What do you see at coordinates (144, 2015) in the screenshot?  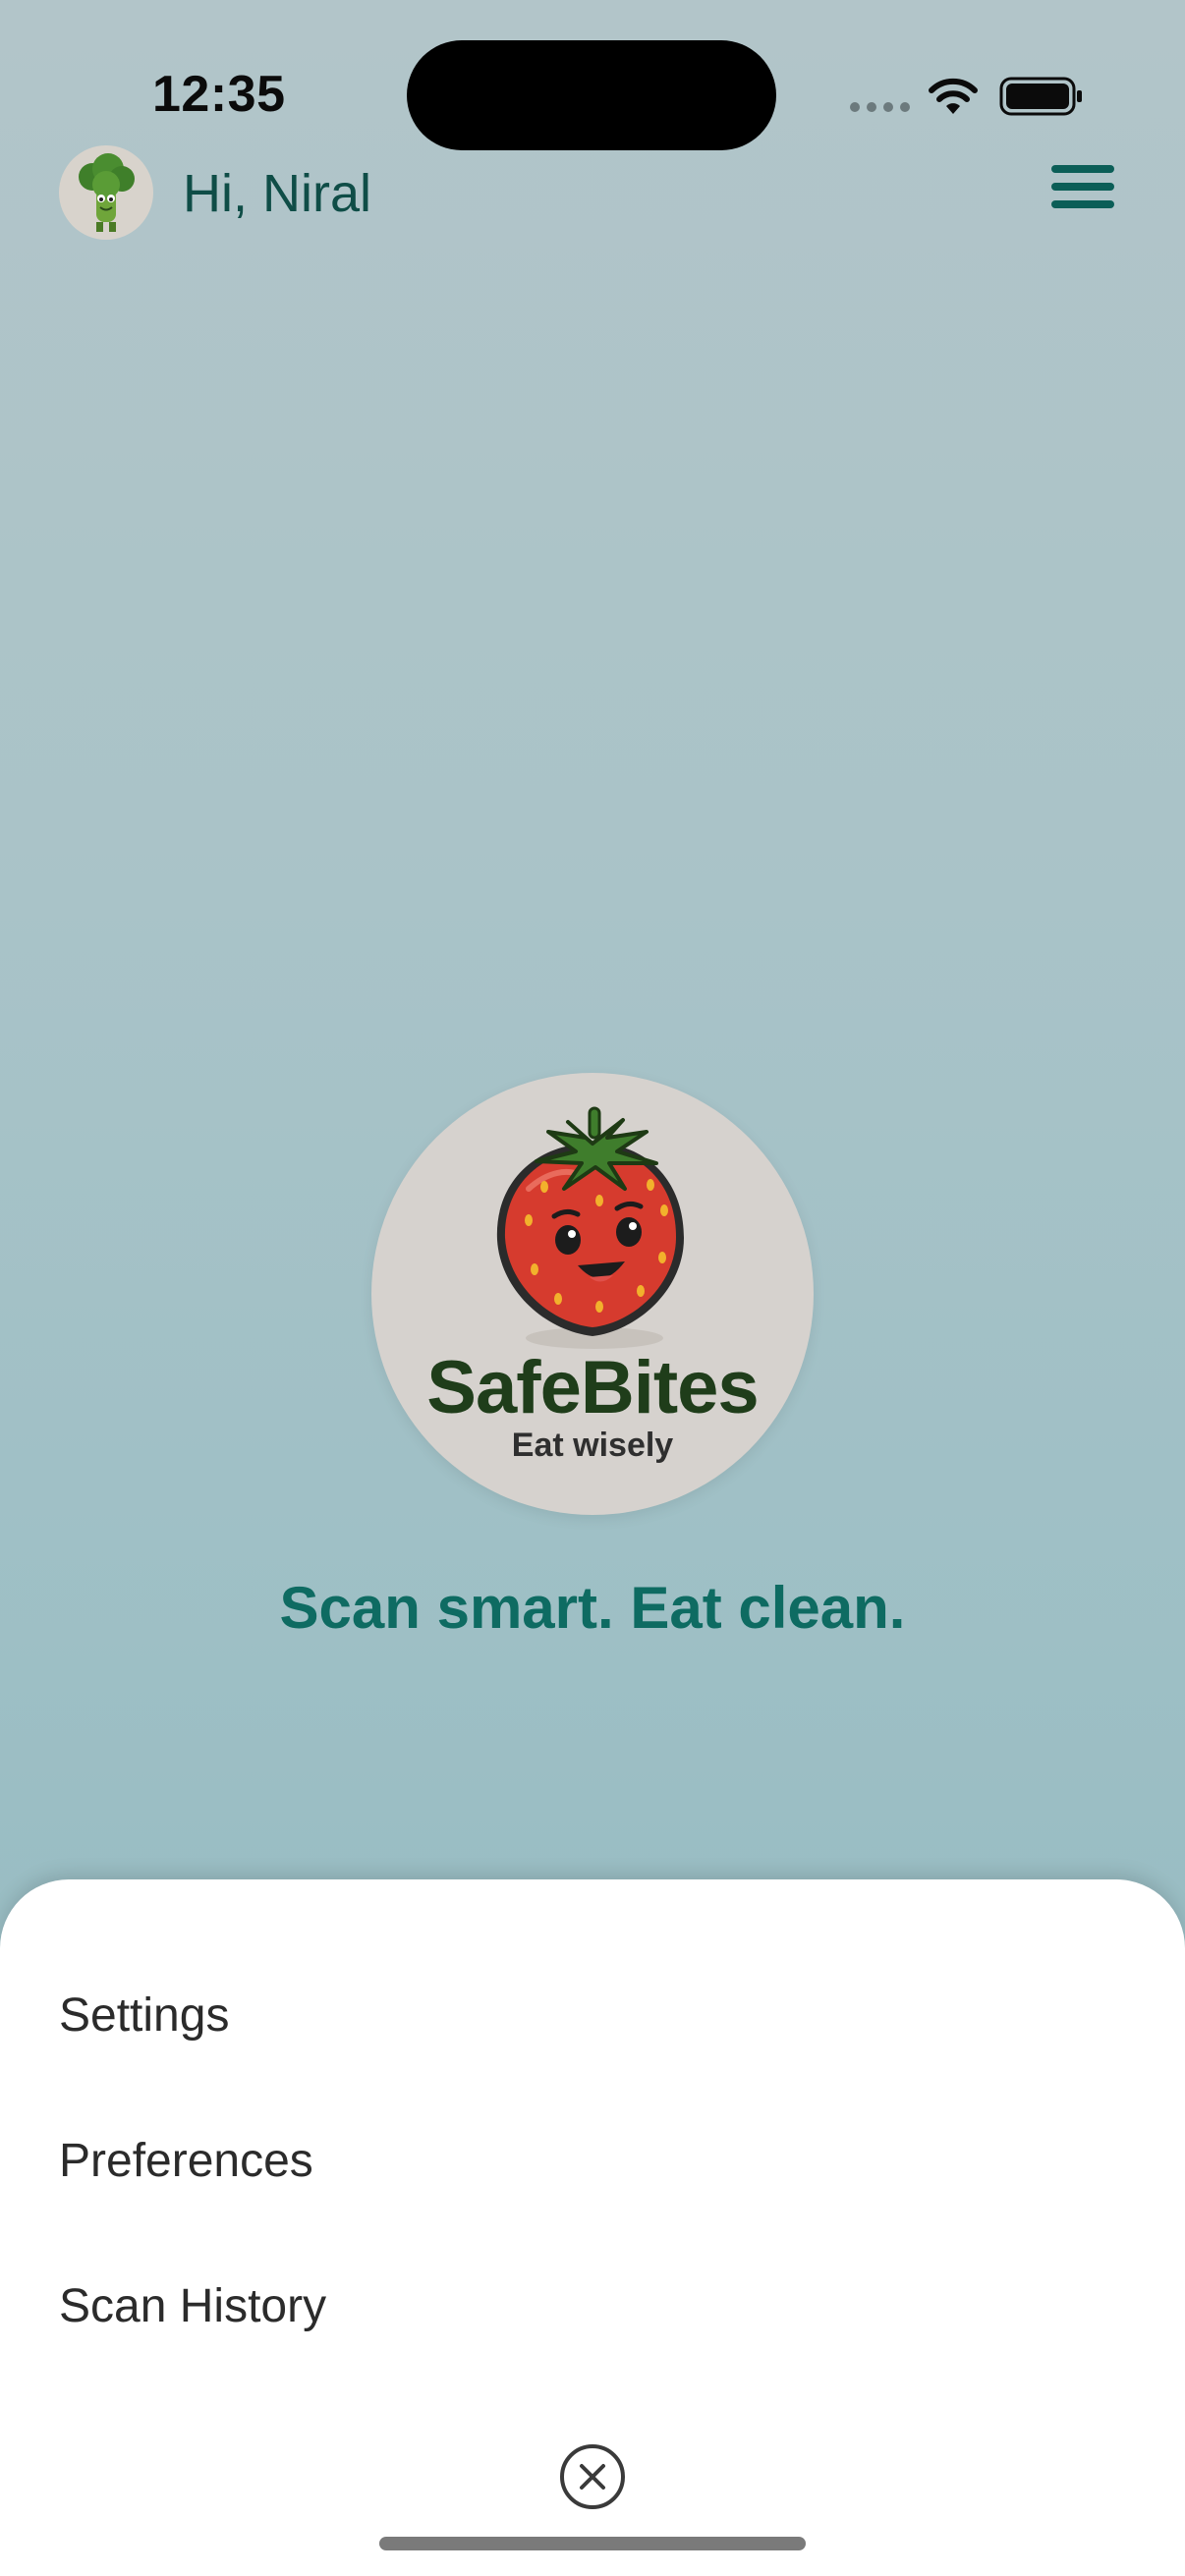 I see `menu-item-settings: Settings` at bounding box center [144, 2015].